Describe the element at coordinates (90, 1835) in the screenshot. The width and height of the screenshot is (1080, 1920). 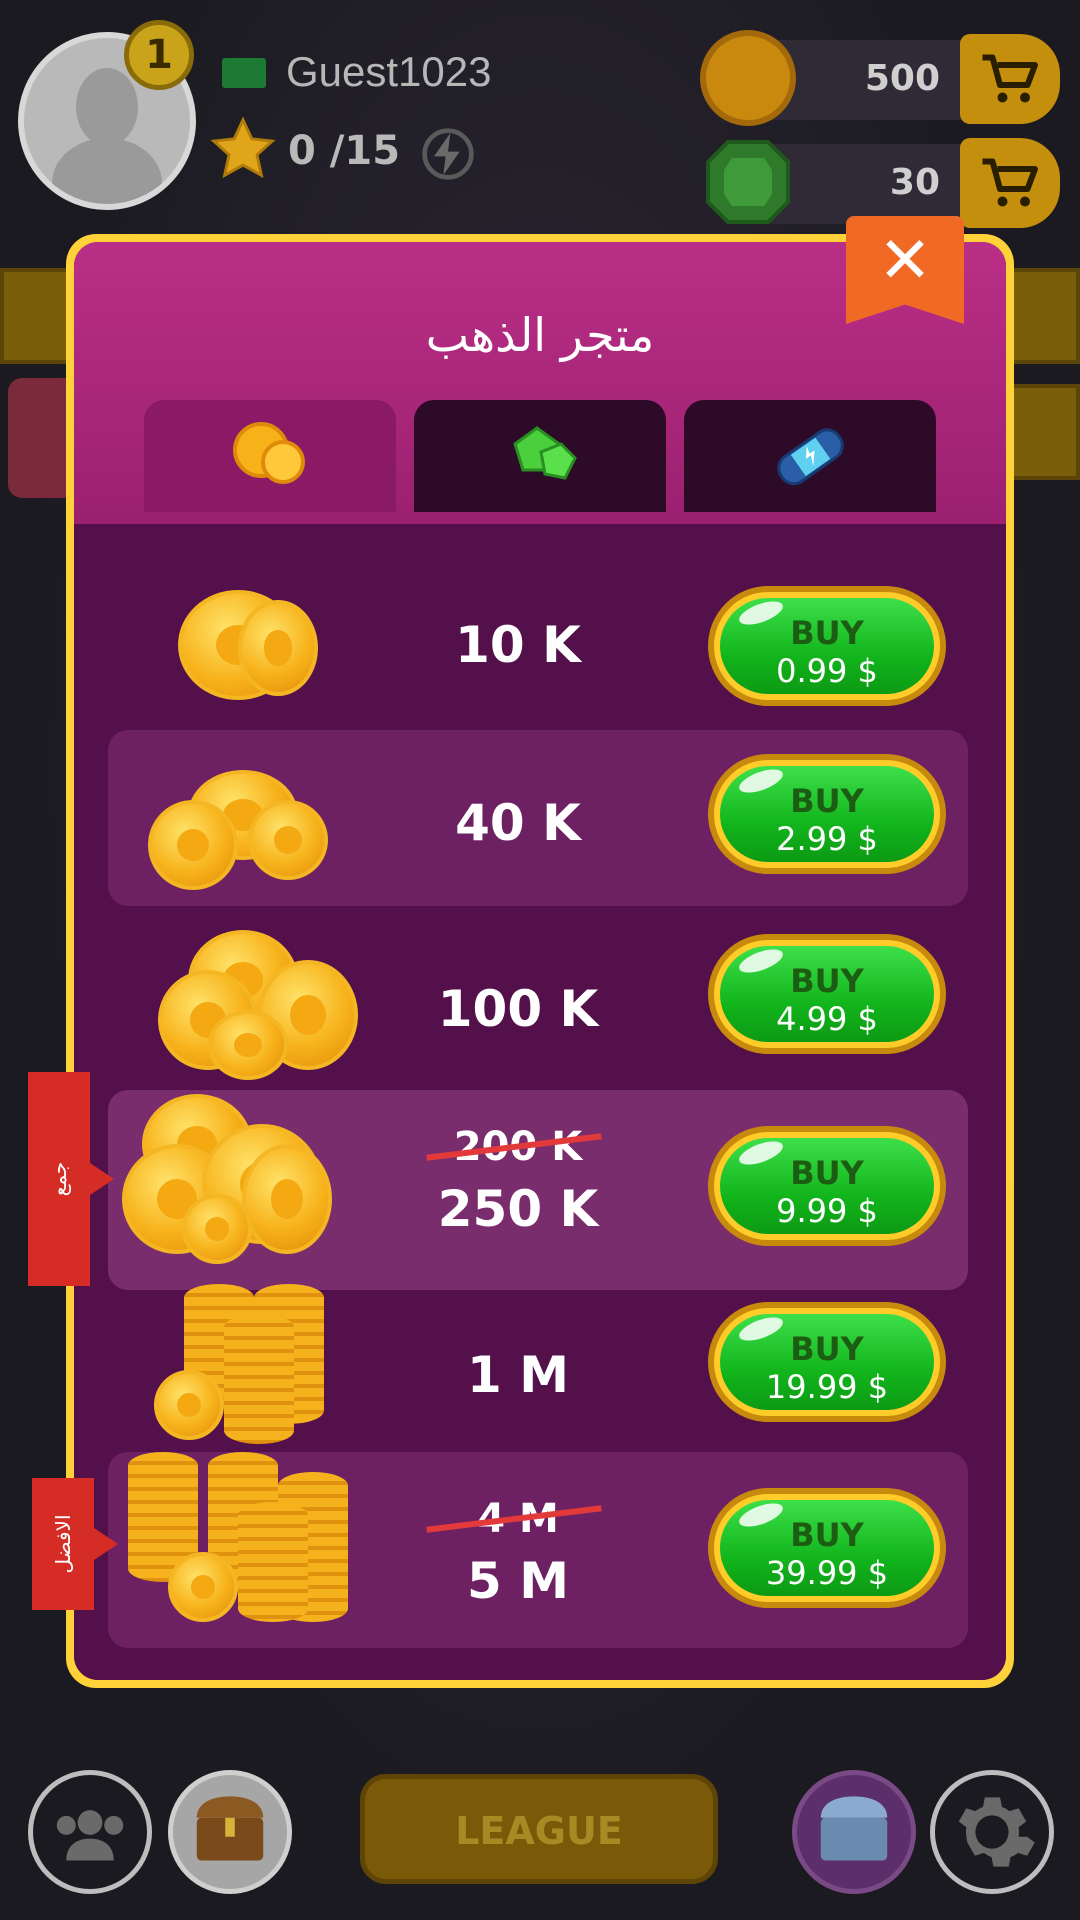
I see `friends-icon` at that location.